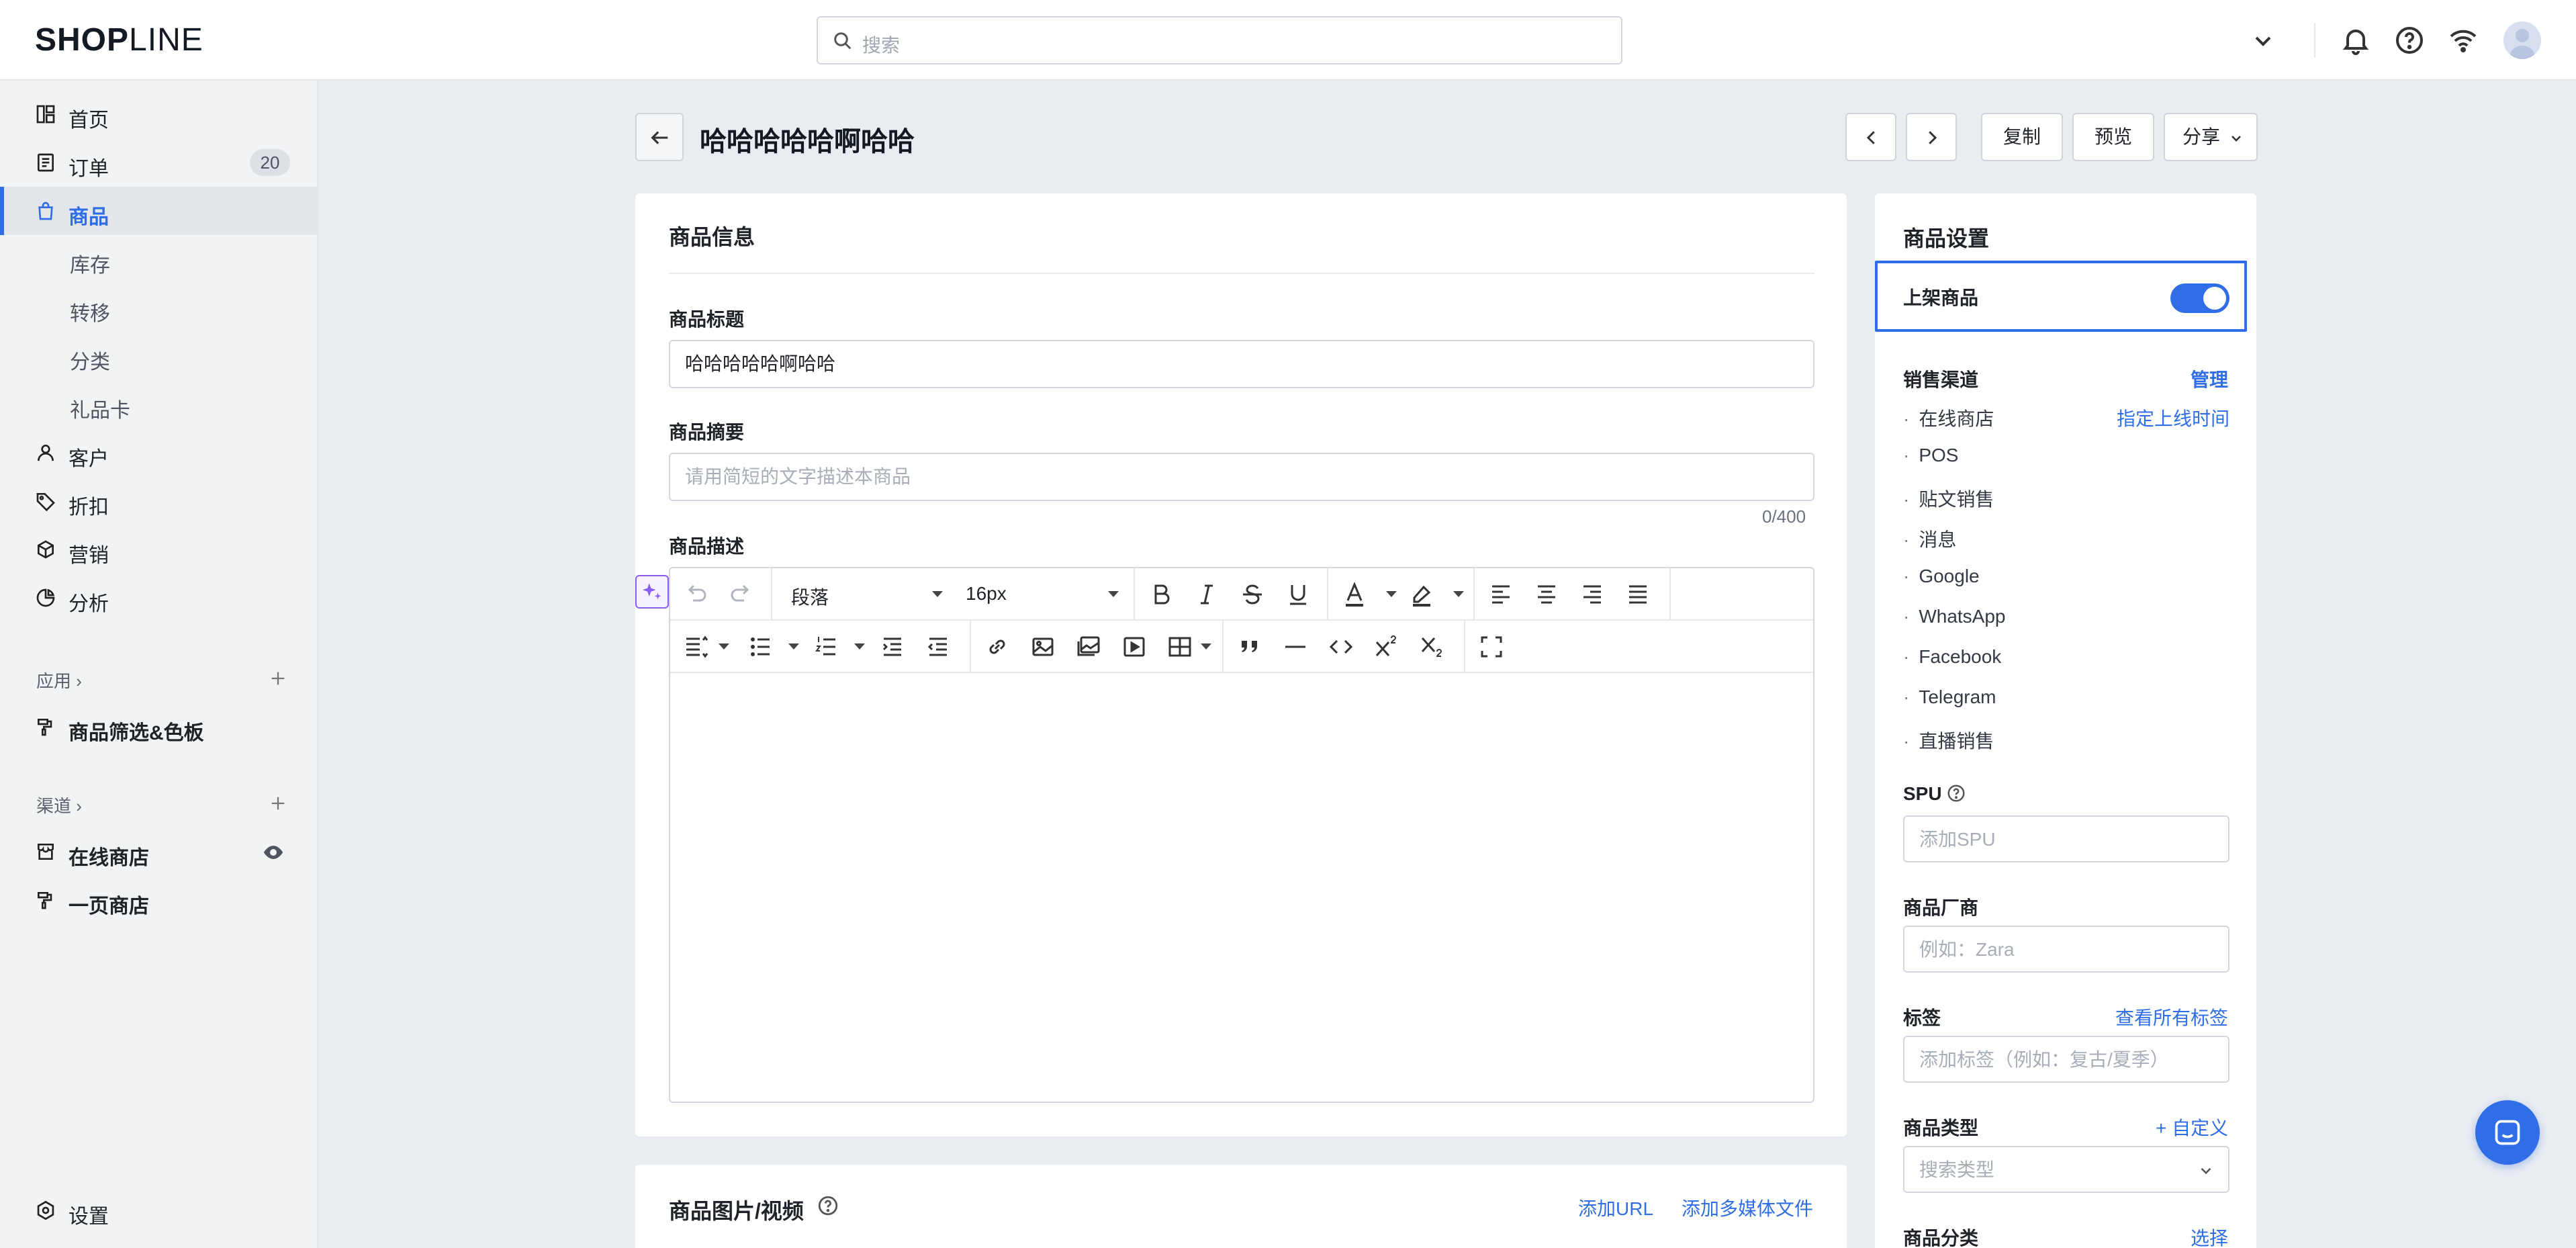 This screenshot has width=2576, height=1248. I want to click on align-center-icon, so click(1546, 594).